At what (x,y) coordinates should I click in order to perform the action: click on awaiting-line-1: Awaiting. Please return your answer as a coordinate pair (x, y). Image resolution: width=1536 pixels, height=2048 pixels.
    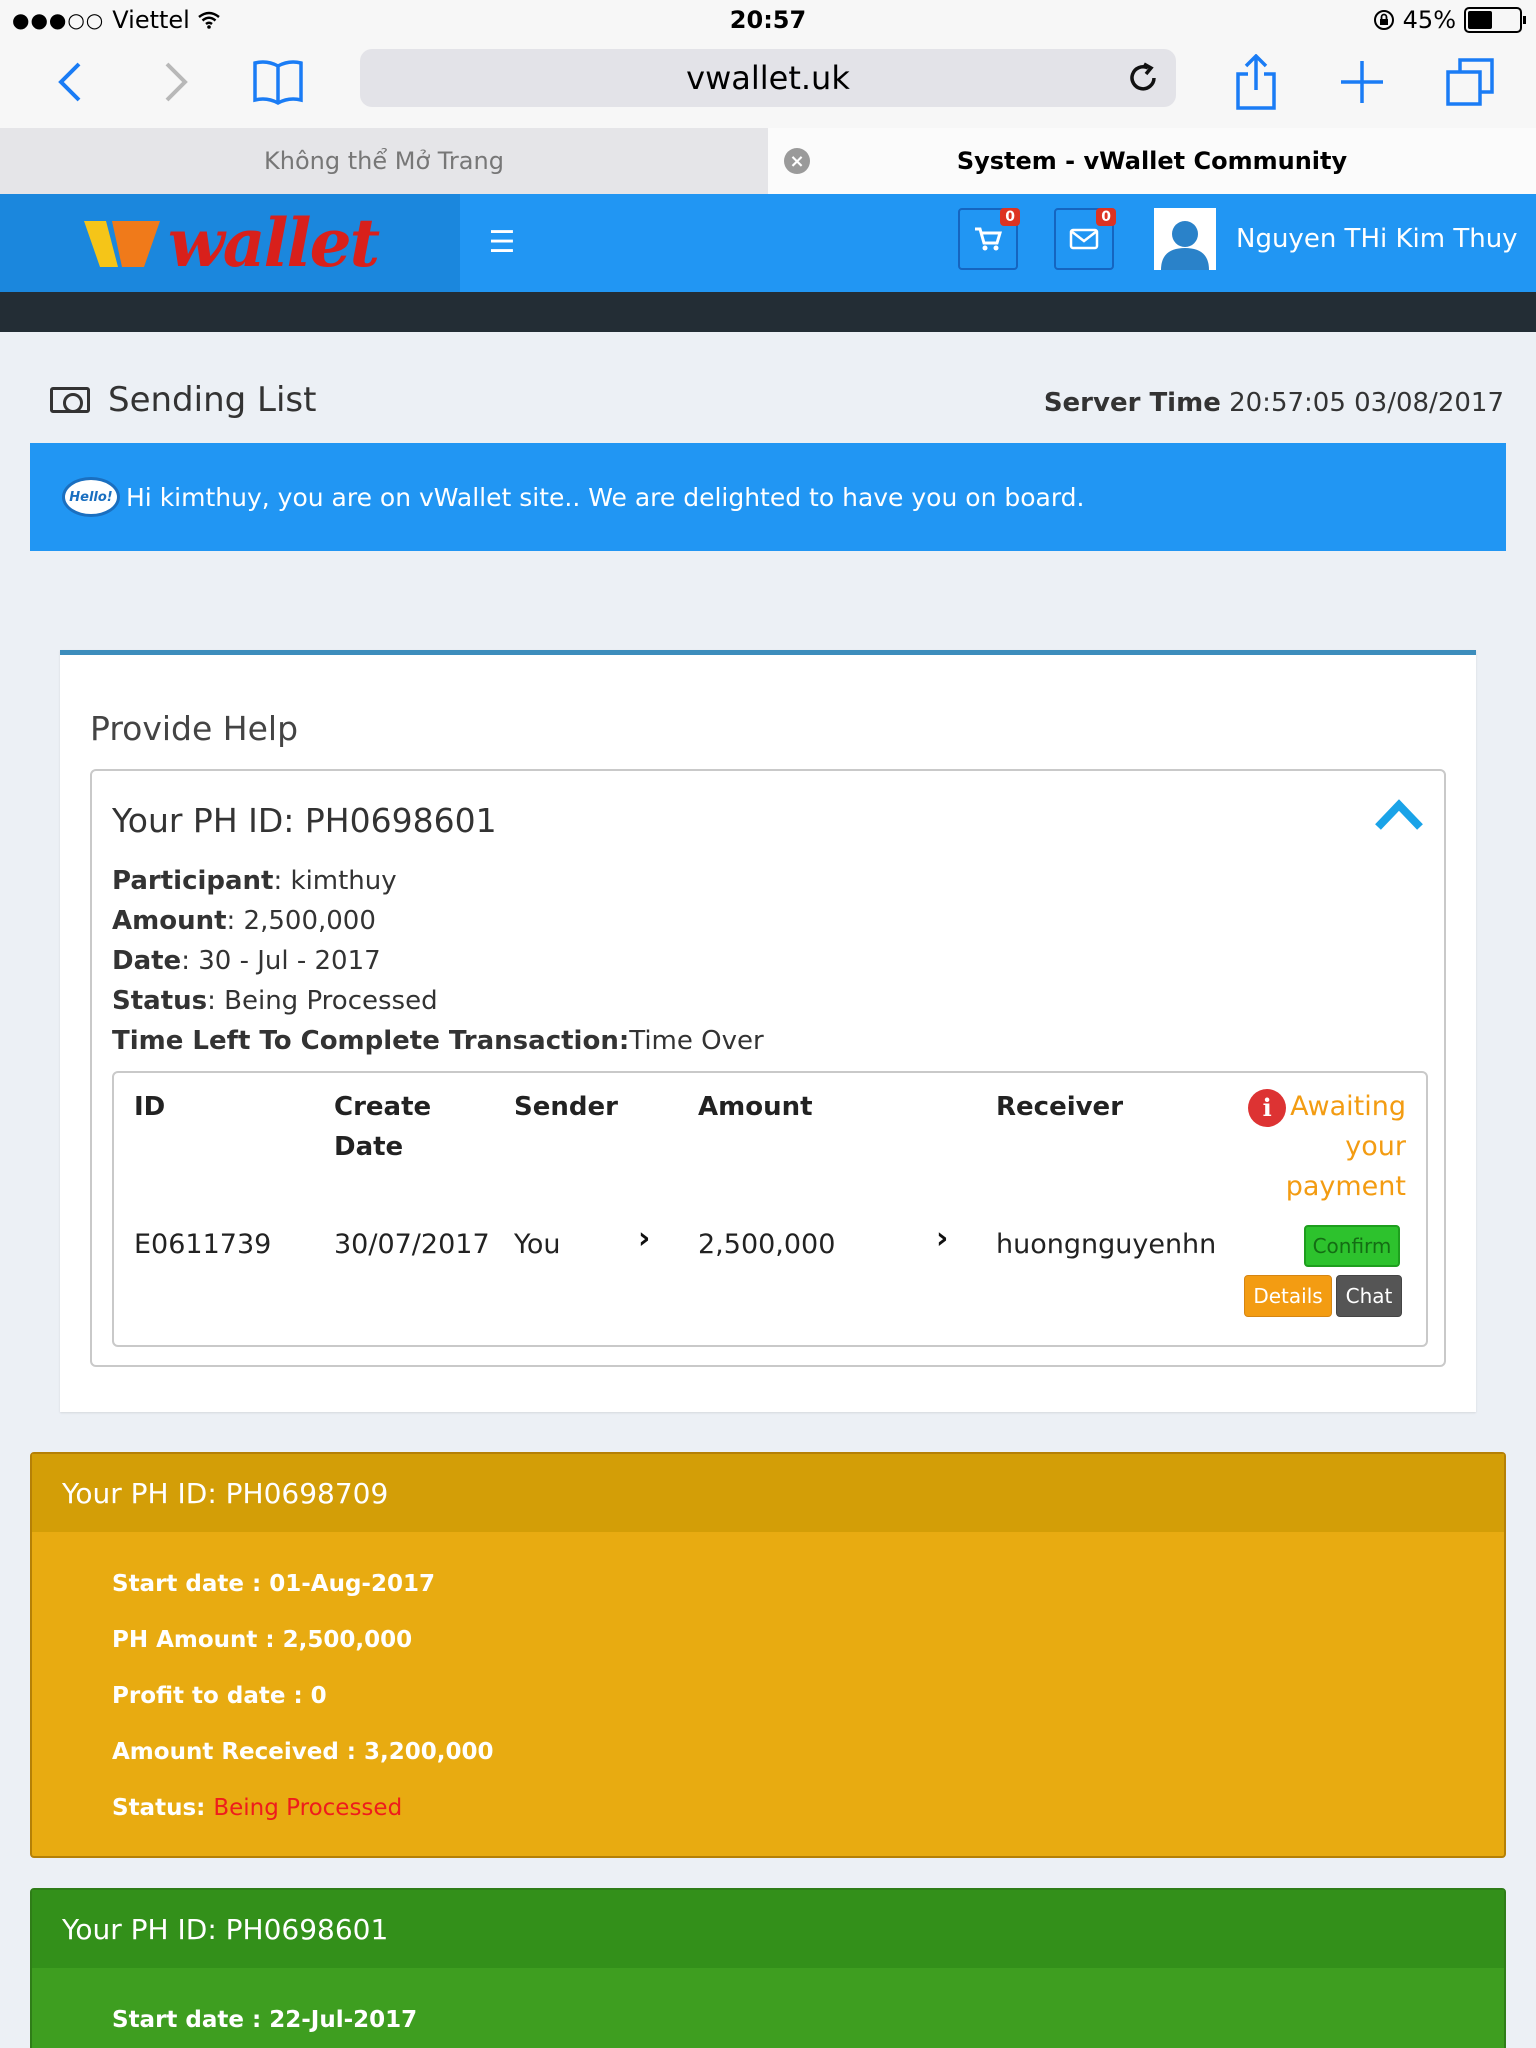
    Looking at the image, I should click on (1348, 1106).